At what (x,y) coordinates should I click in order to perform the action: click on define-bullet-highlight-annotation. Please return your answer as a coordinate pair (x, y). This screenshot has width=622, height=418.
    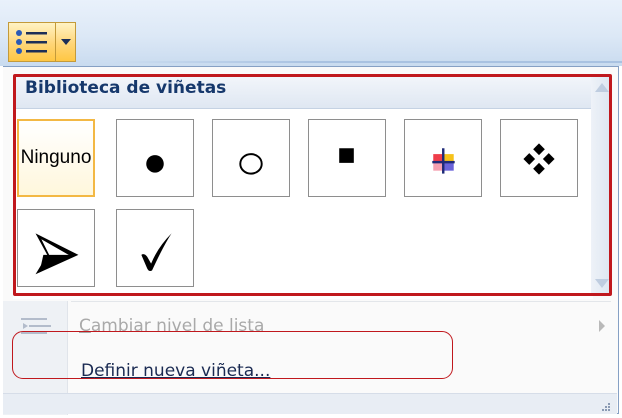
    Looking at the image, I should click on (232, 355).